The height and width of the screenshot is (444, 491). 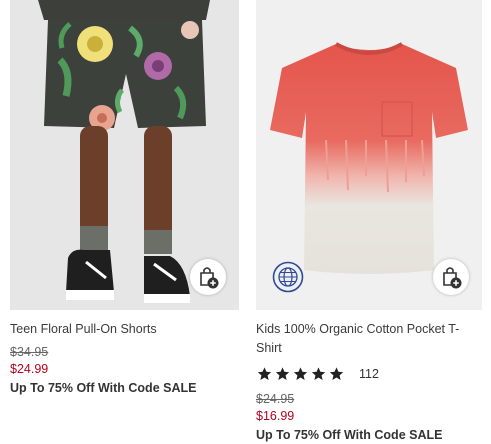 I want to click on review-count: 112, so click(x=369, y=374).